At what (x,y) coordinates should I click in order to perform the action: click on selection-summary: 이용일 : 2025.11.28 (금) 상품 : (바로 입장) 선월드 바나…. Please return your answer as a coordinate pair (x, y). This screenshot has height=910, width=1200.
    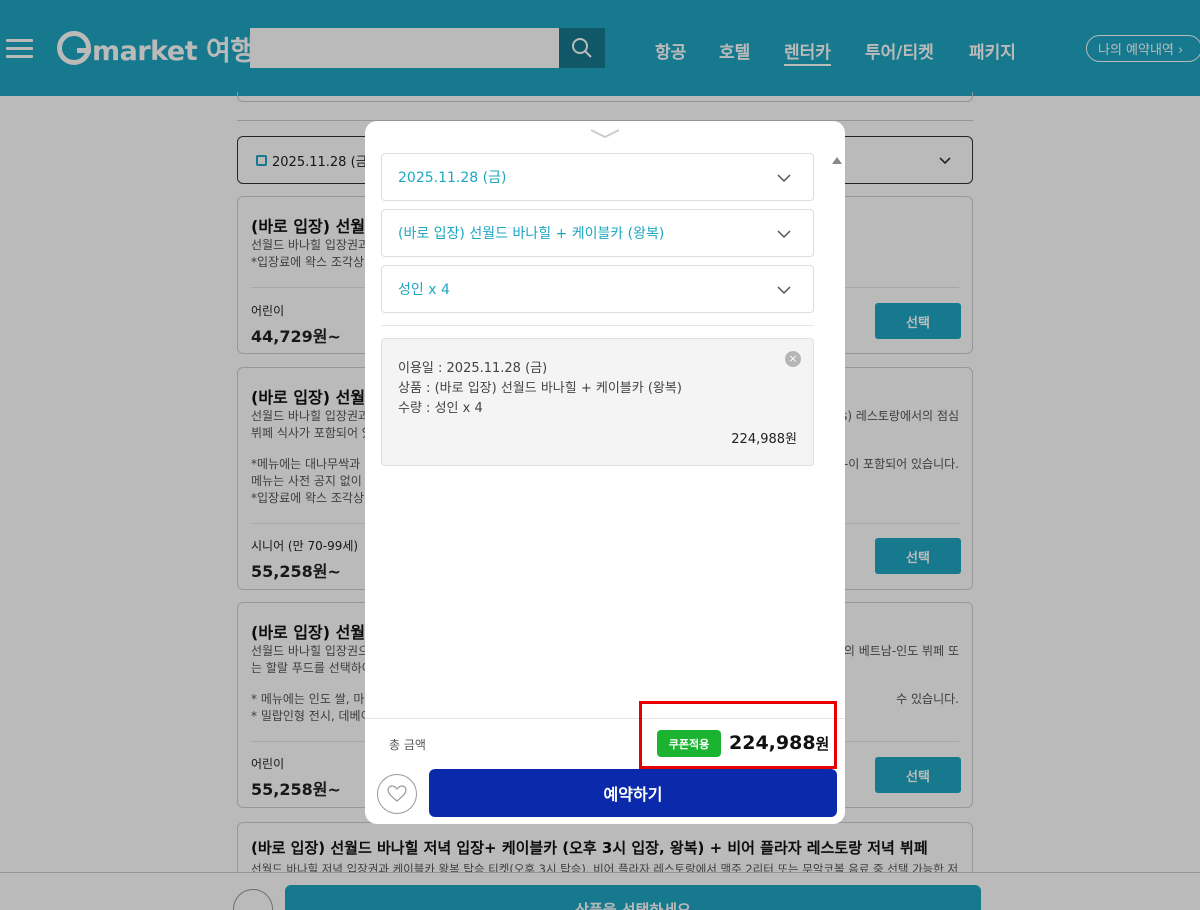
    Looking at the image, I should click on (597, 402).